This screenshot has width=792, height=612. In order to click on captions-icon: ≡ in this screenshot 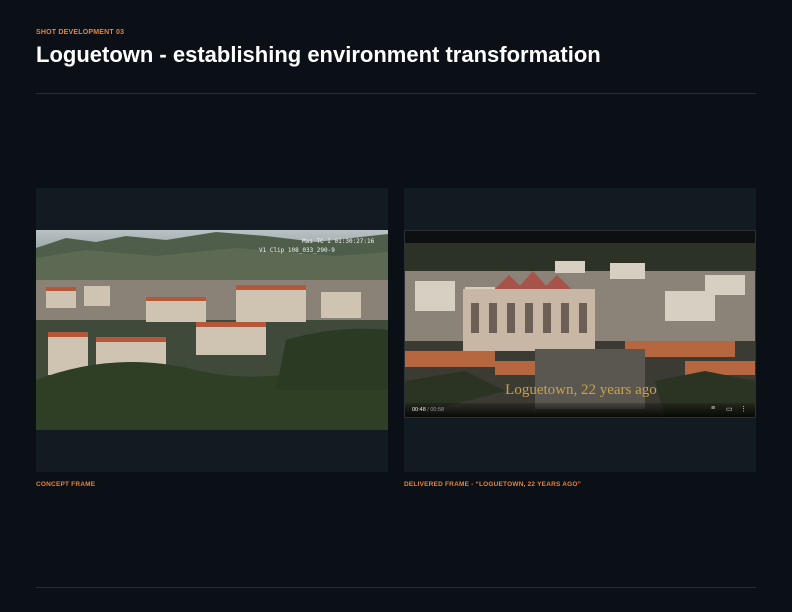, I will do `click(713, 408)`.